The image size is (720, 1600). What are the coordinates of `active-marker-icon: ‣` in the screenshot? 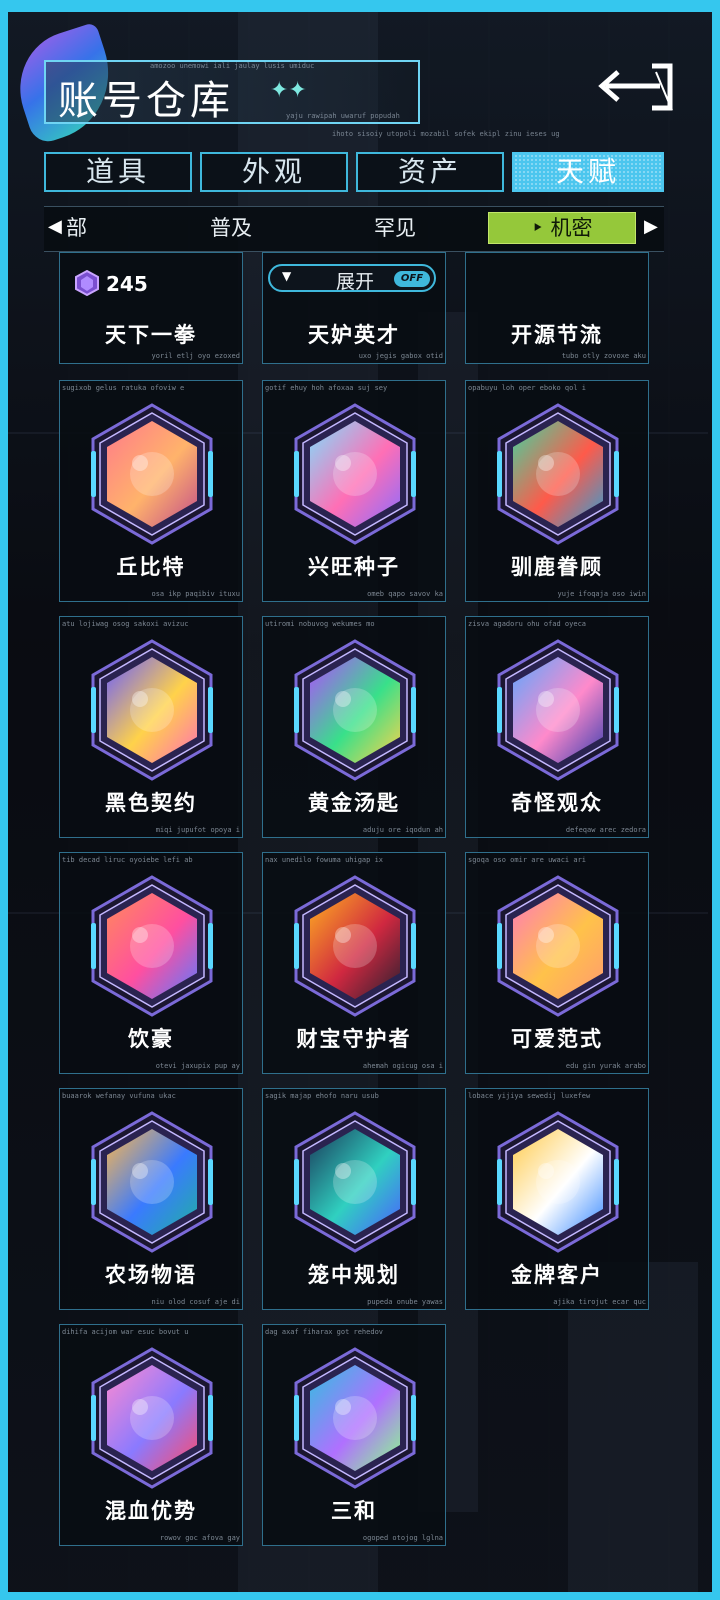 It's located at (537, 228).